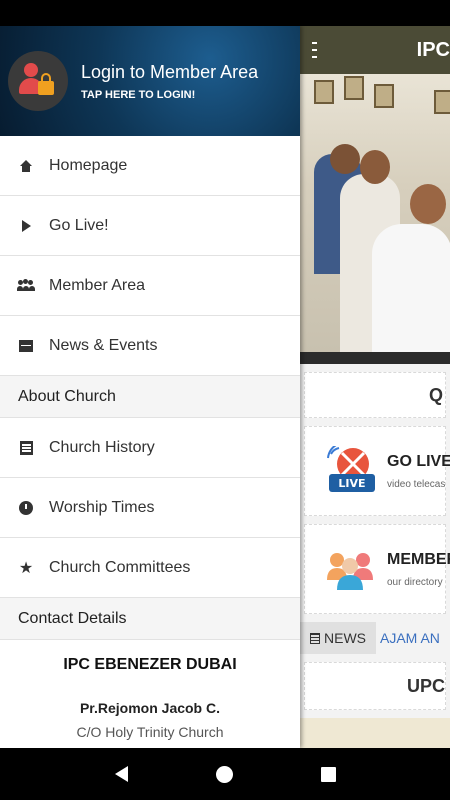 The width and height of the screenshot is (450, 800). I want to click on menu-item-worship-times: Worship Times, so click(150, 508).